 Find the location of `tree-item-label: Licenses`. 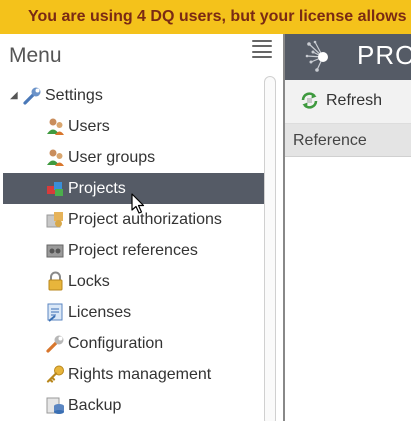

tree-item-label: Licenses is located at coordinates (100, 312).